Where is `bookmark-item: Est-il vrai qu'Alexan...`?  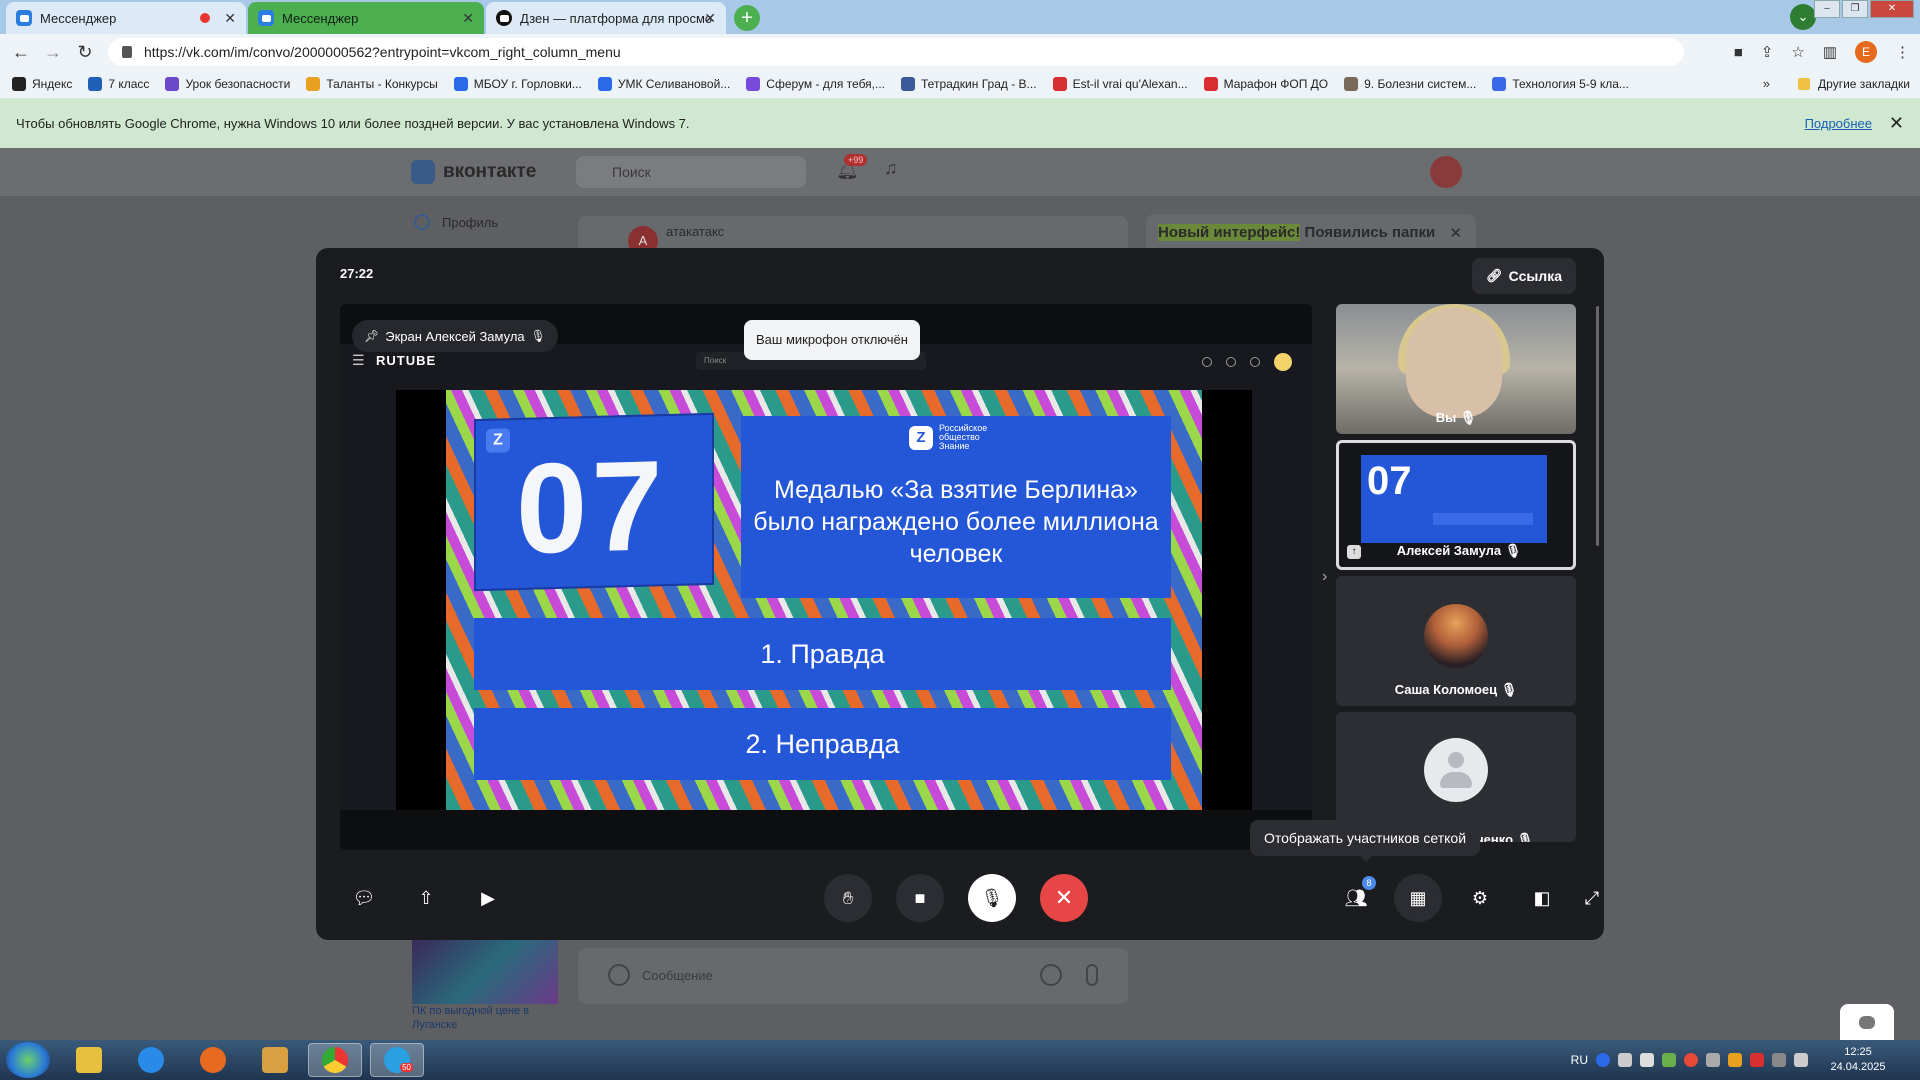
bookmark-item: Est-il vrai qu'Alexan... is located at coordinates (1120, 84).